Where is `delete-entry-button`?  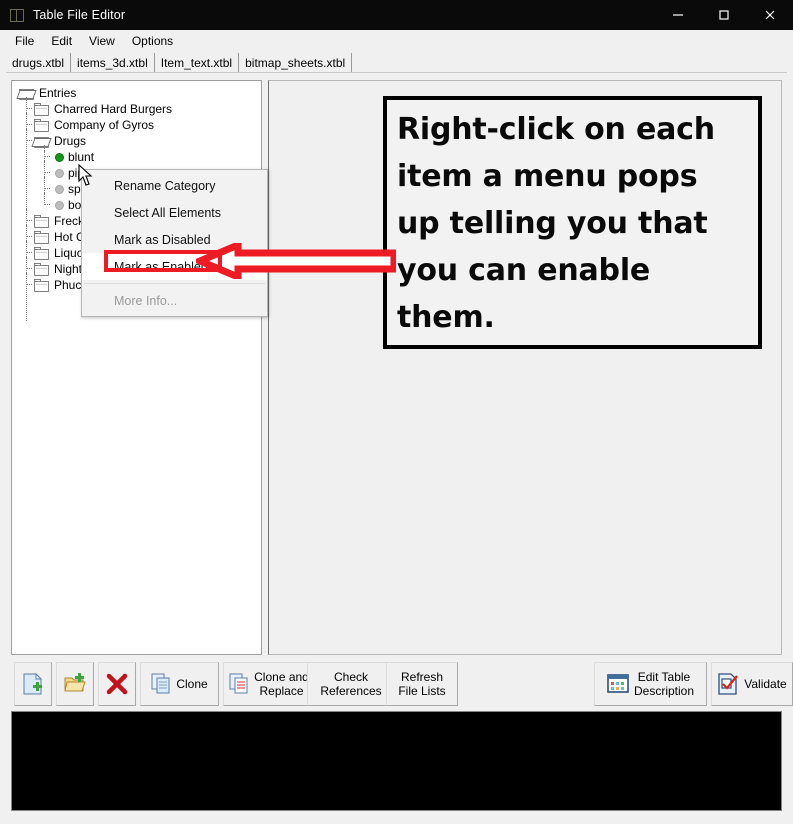
delete-entry-button is located at coordinates (117, 684).